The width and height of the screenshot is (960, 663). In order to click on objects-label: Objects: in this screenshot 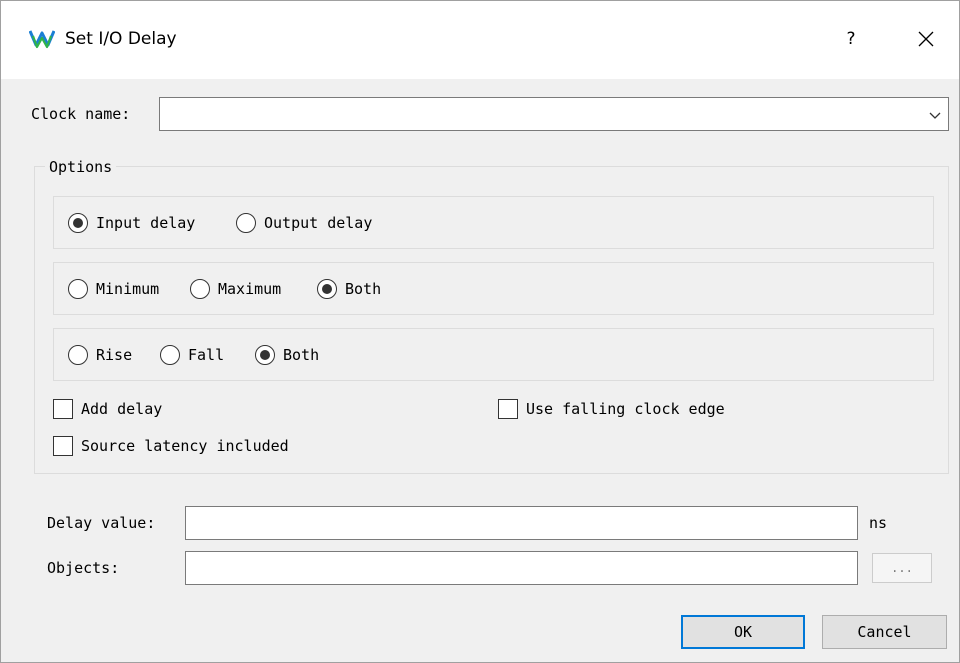, I will do `click(83, 568)`.